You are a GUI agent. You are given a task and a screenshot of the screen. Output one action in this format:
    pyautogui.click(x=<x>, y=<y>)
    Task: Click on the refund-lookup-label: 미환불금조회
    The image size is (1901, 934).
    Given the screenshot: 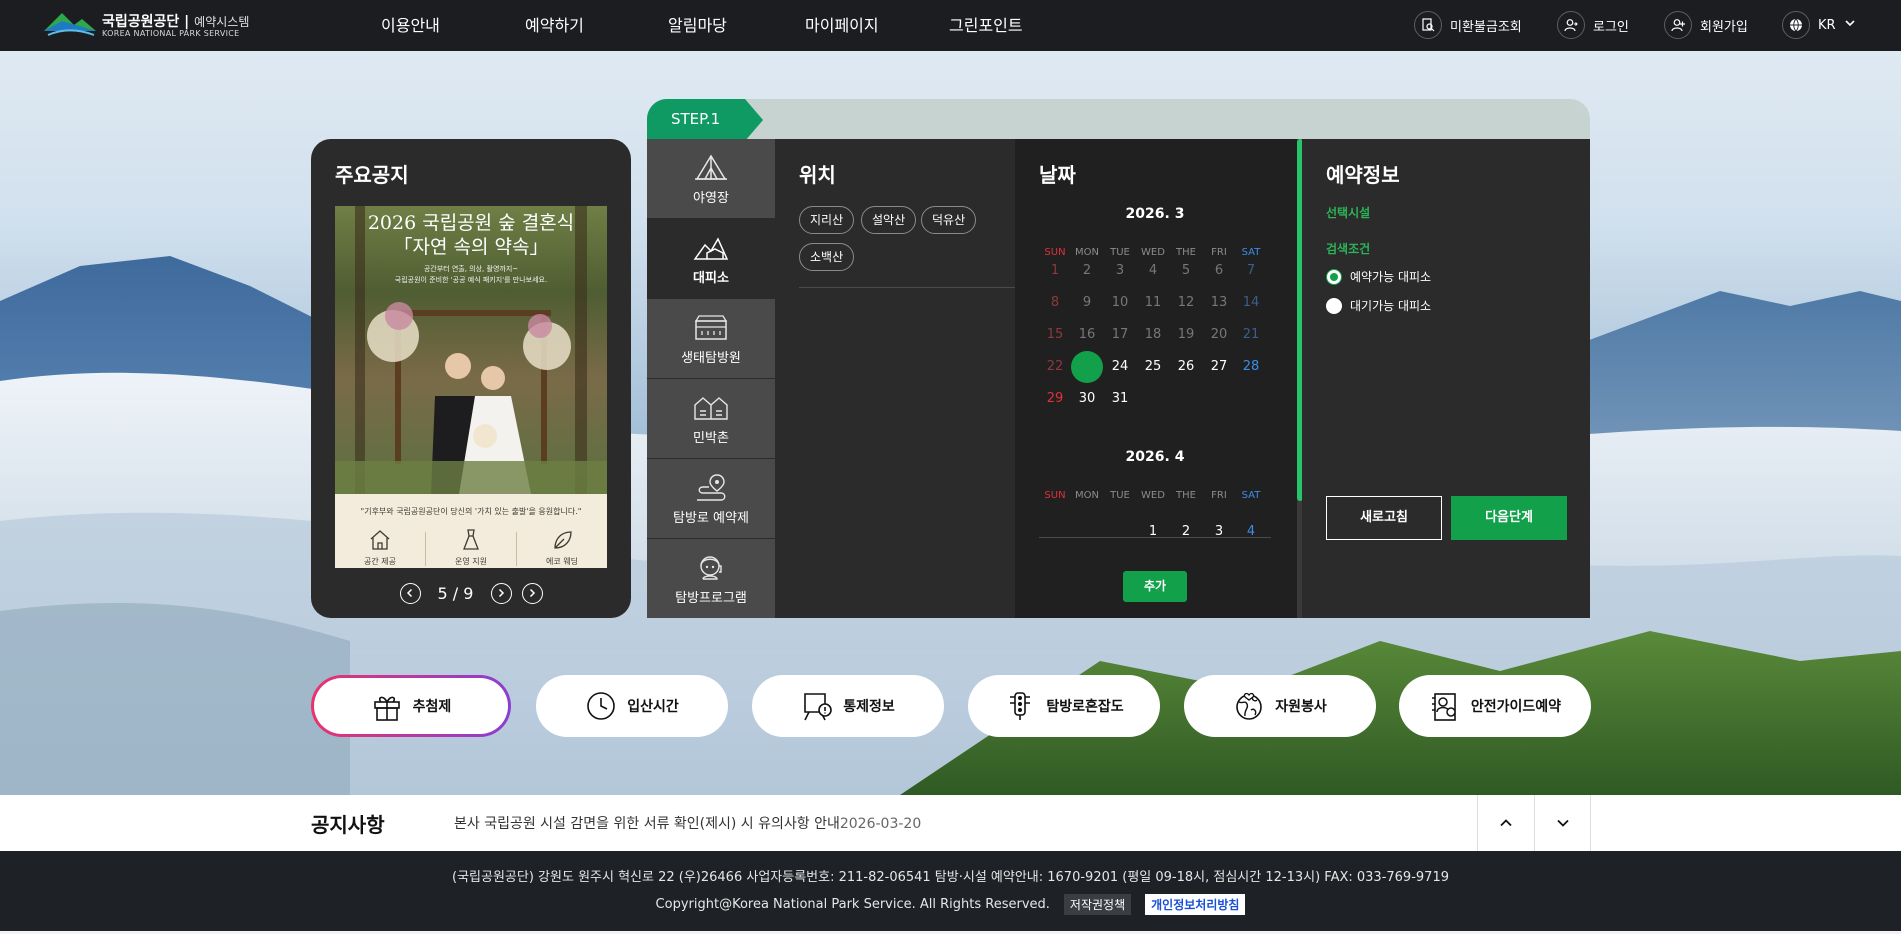 What is the action you would take?
    pyautogui.click(x=1486, y=27)
    